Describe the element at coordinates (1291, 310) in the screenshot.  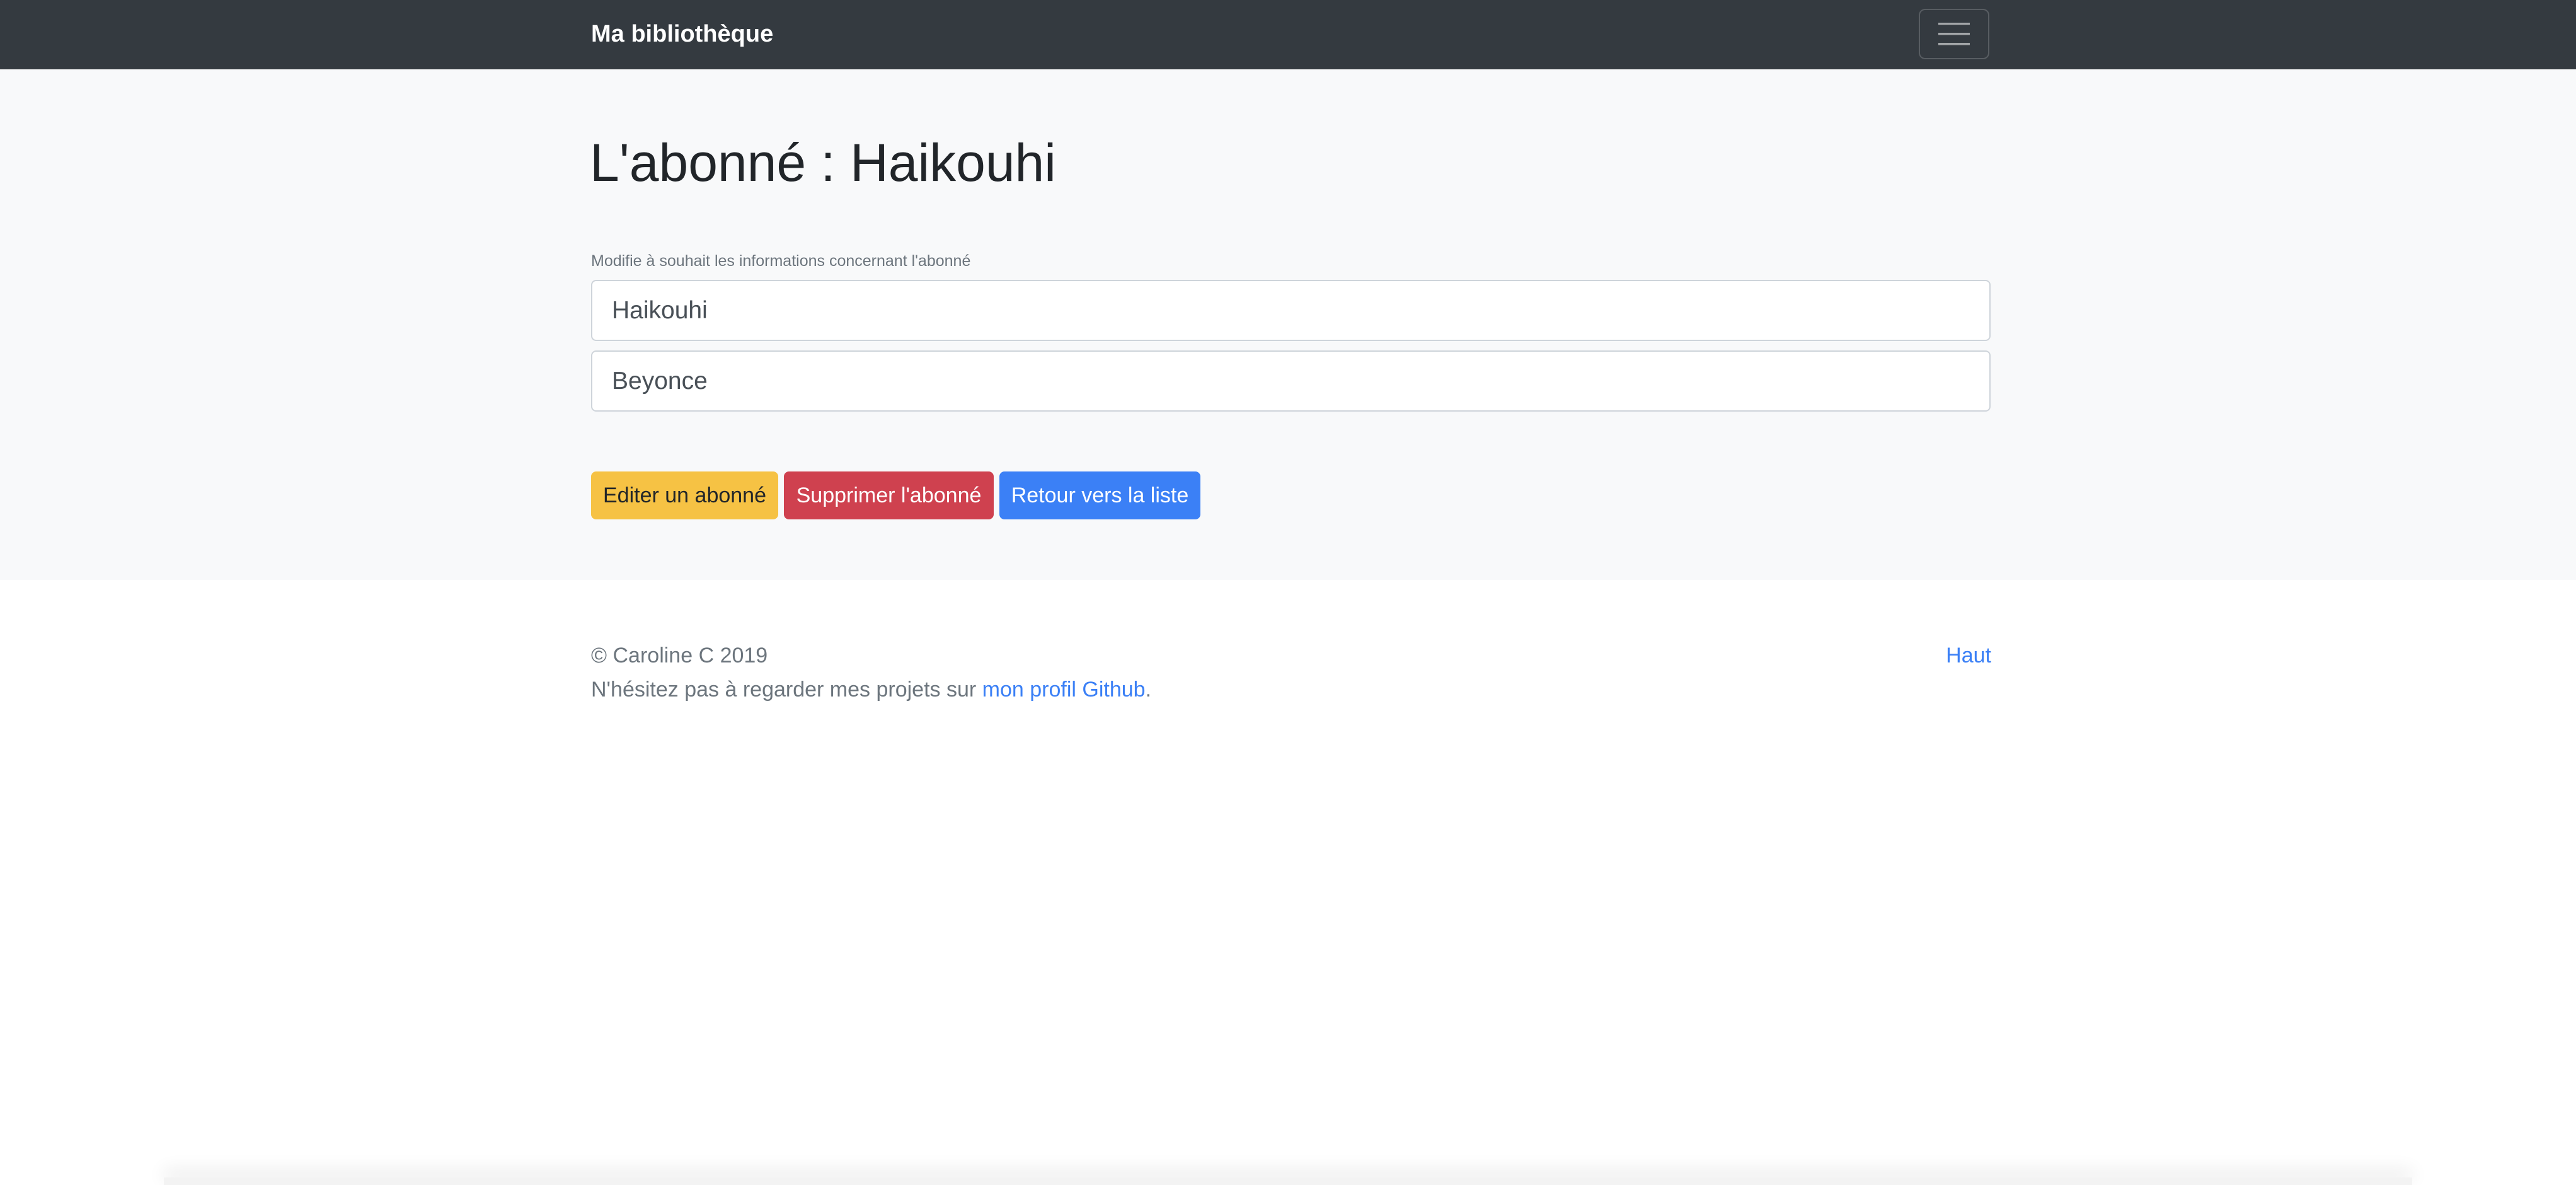
I see `first-name-input` at that location.